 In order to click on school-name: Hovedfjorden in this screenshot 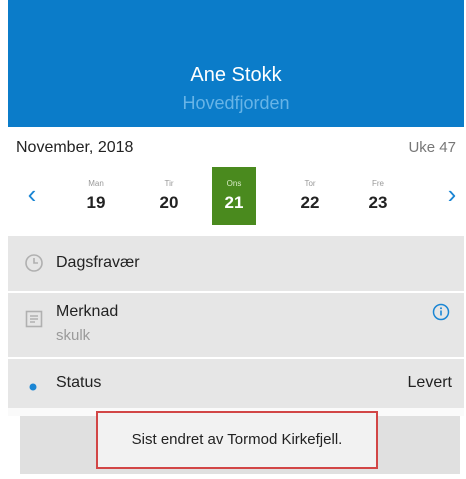, I will do `click(236, 103)`.